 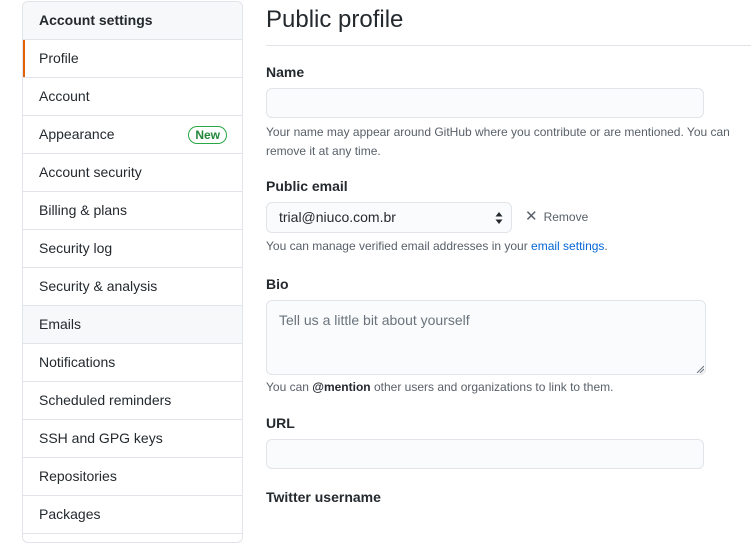 I want to click on name-label: Name, so click(x=285, y=72).